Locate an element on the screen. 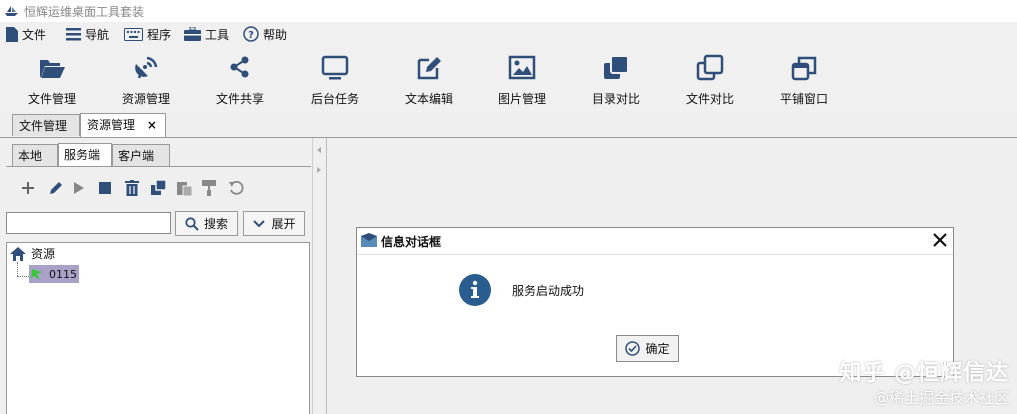 The width and height of the screenshot is (1017, 414). plus-icon is located at coordinates (28, 188).